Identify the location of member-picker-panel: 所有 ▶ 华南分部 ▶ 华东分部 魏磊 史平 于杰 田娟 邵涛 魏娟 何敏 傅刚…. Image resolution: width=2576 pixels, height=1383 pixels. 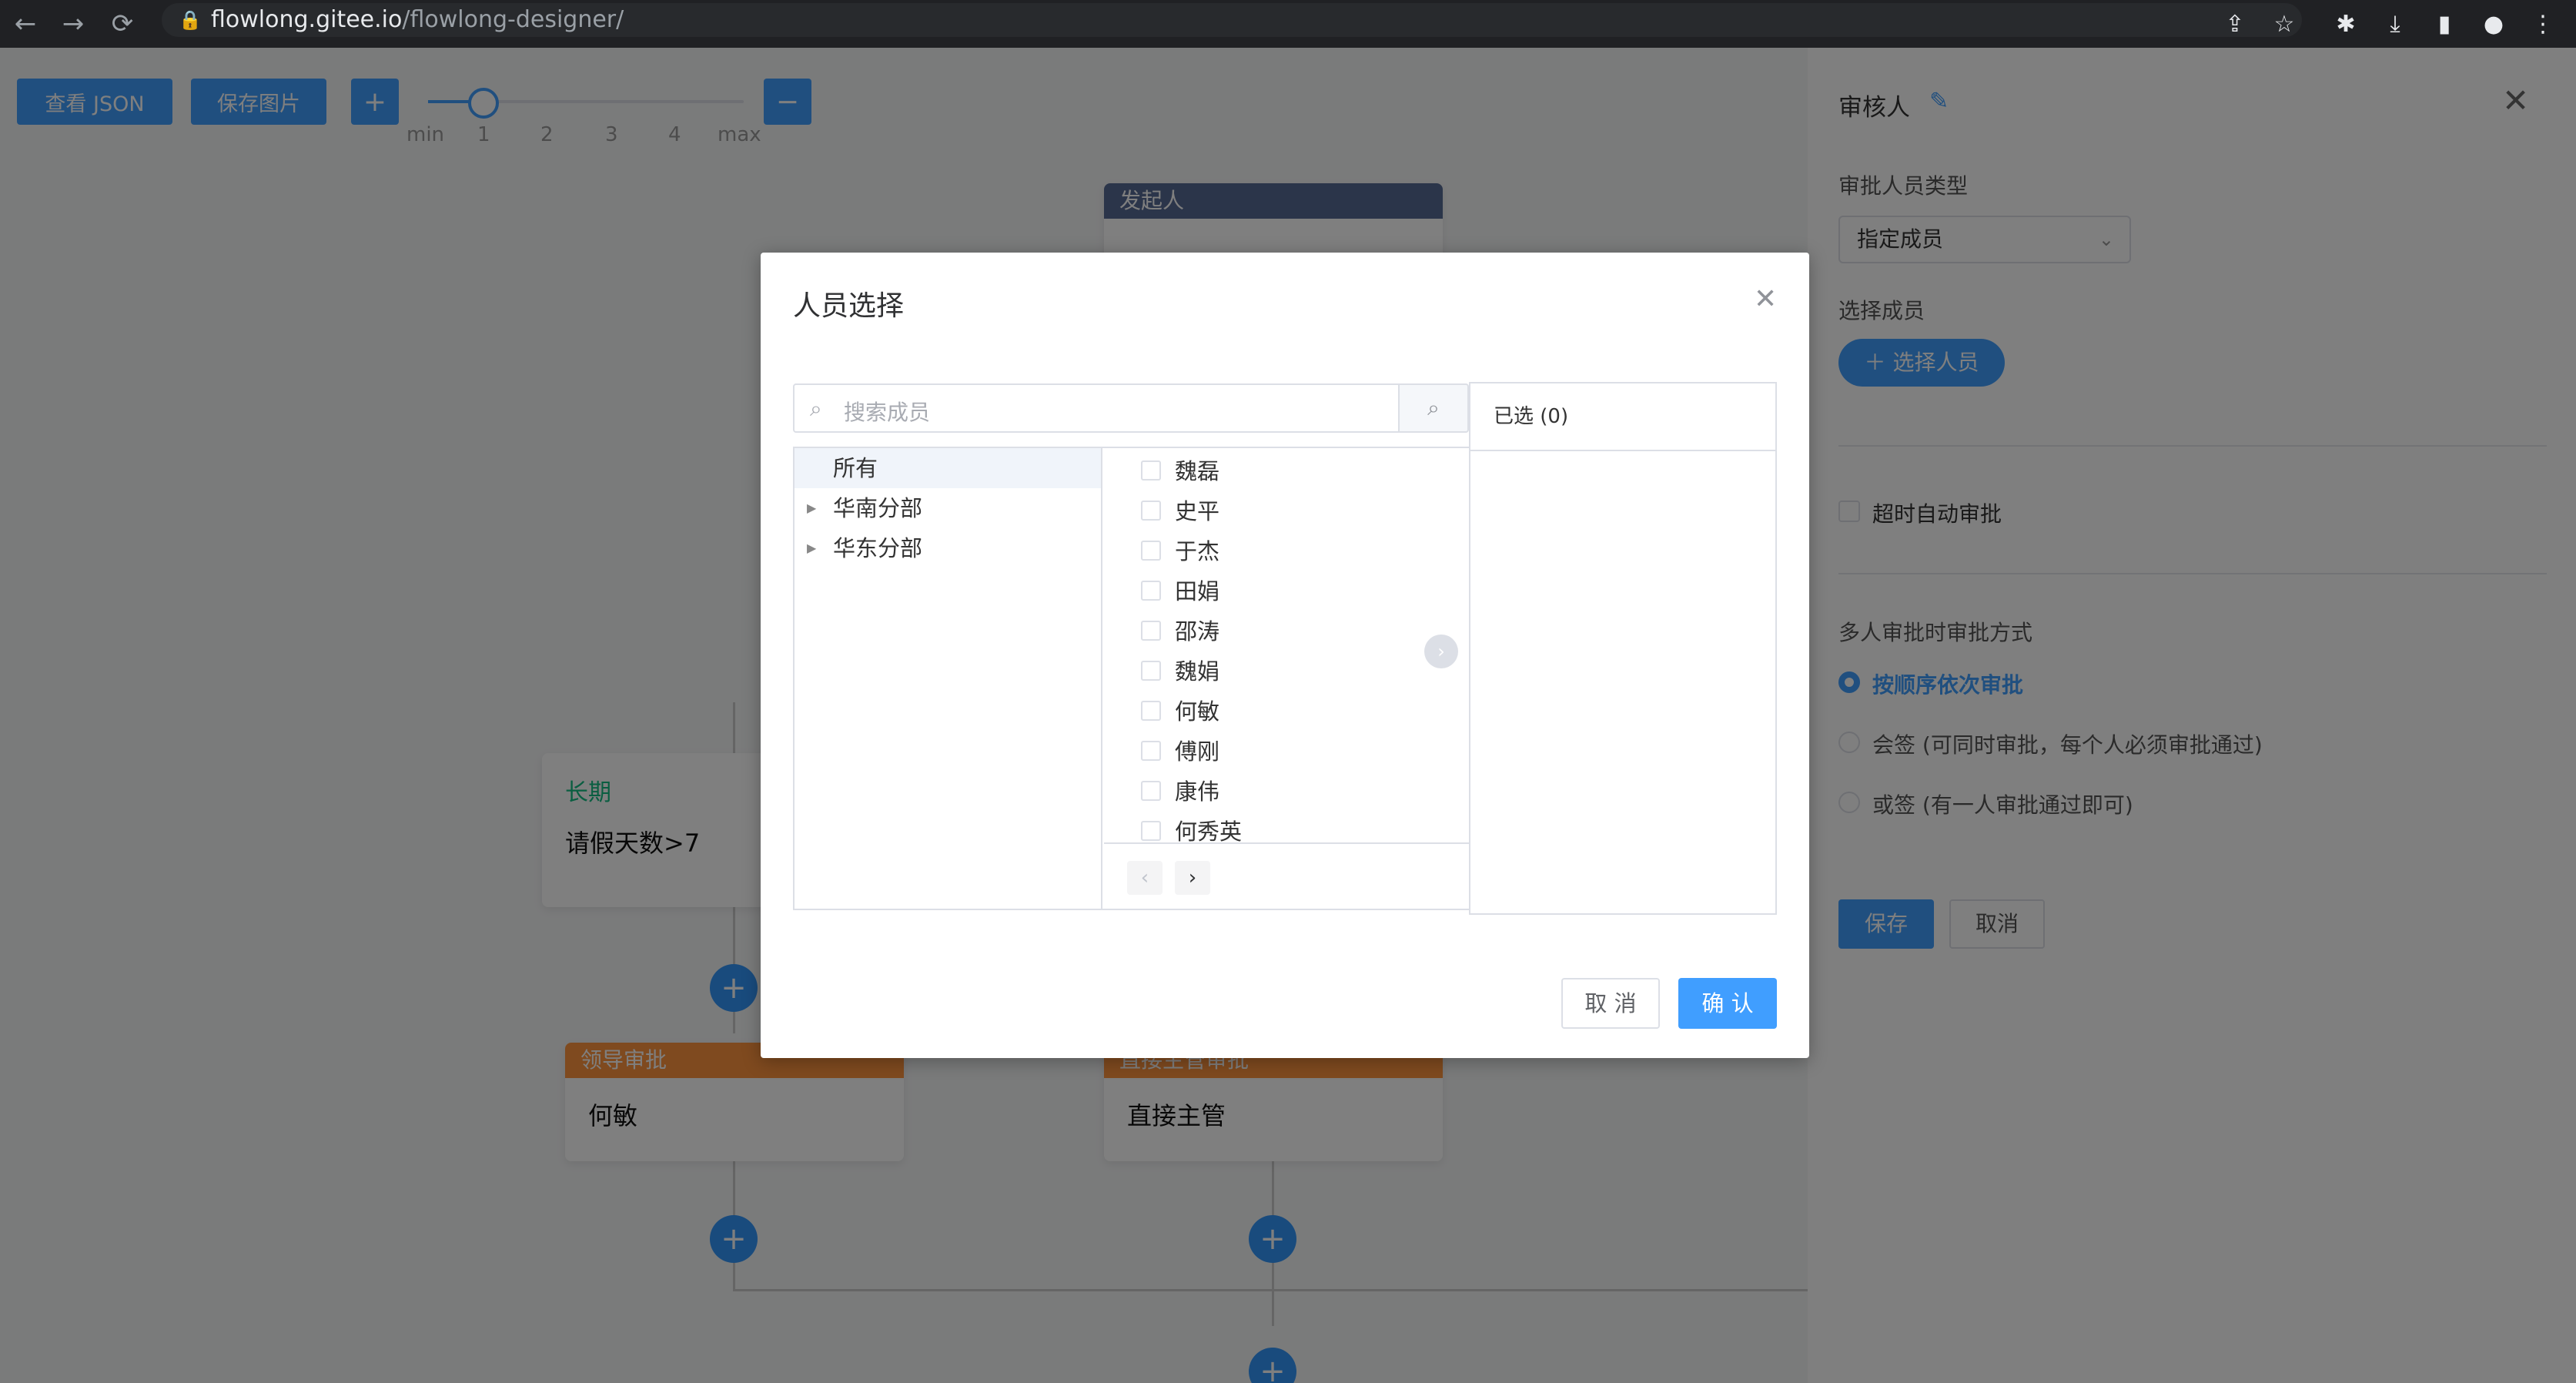
(1131, 678).